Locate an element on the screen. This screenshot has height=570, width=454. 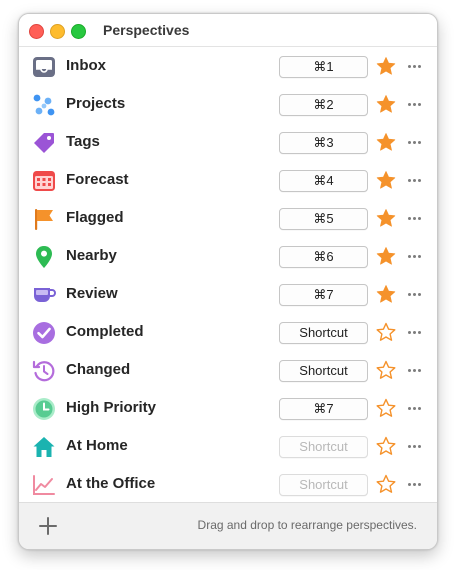
window-title: Perspectives is located at coordinates (146, 30).